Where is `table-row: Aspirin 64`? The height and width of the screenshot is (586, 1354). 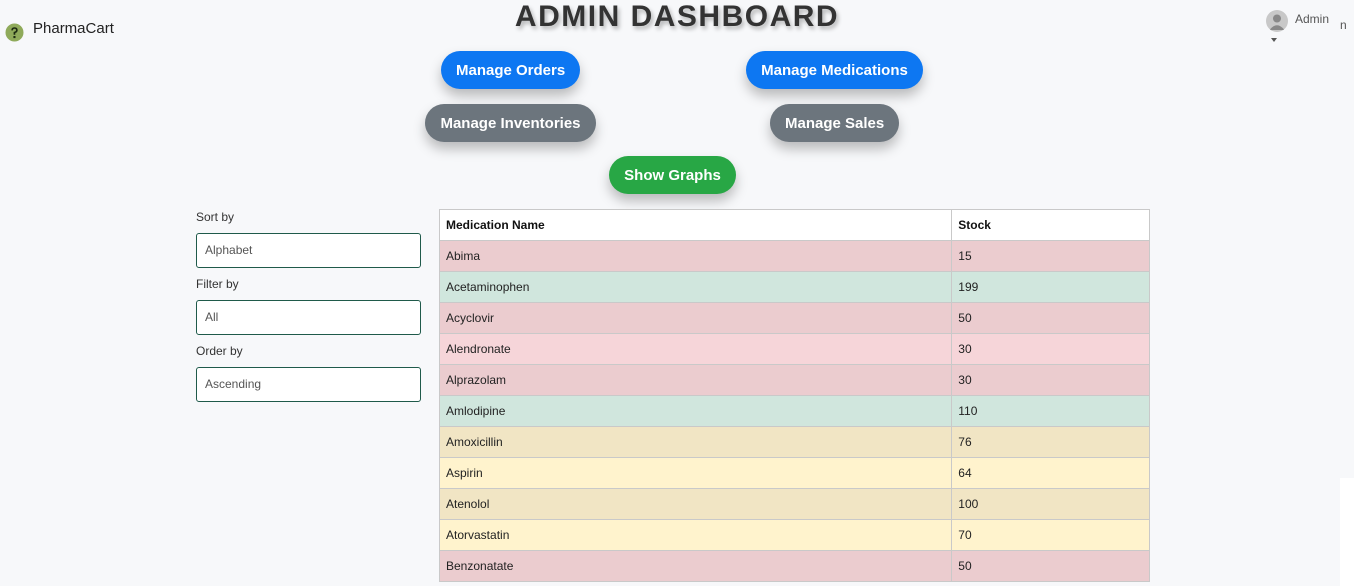
table-row: Aspirin 64 is located at coordinates (794, 473).